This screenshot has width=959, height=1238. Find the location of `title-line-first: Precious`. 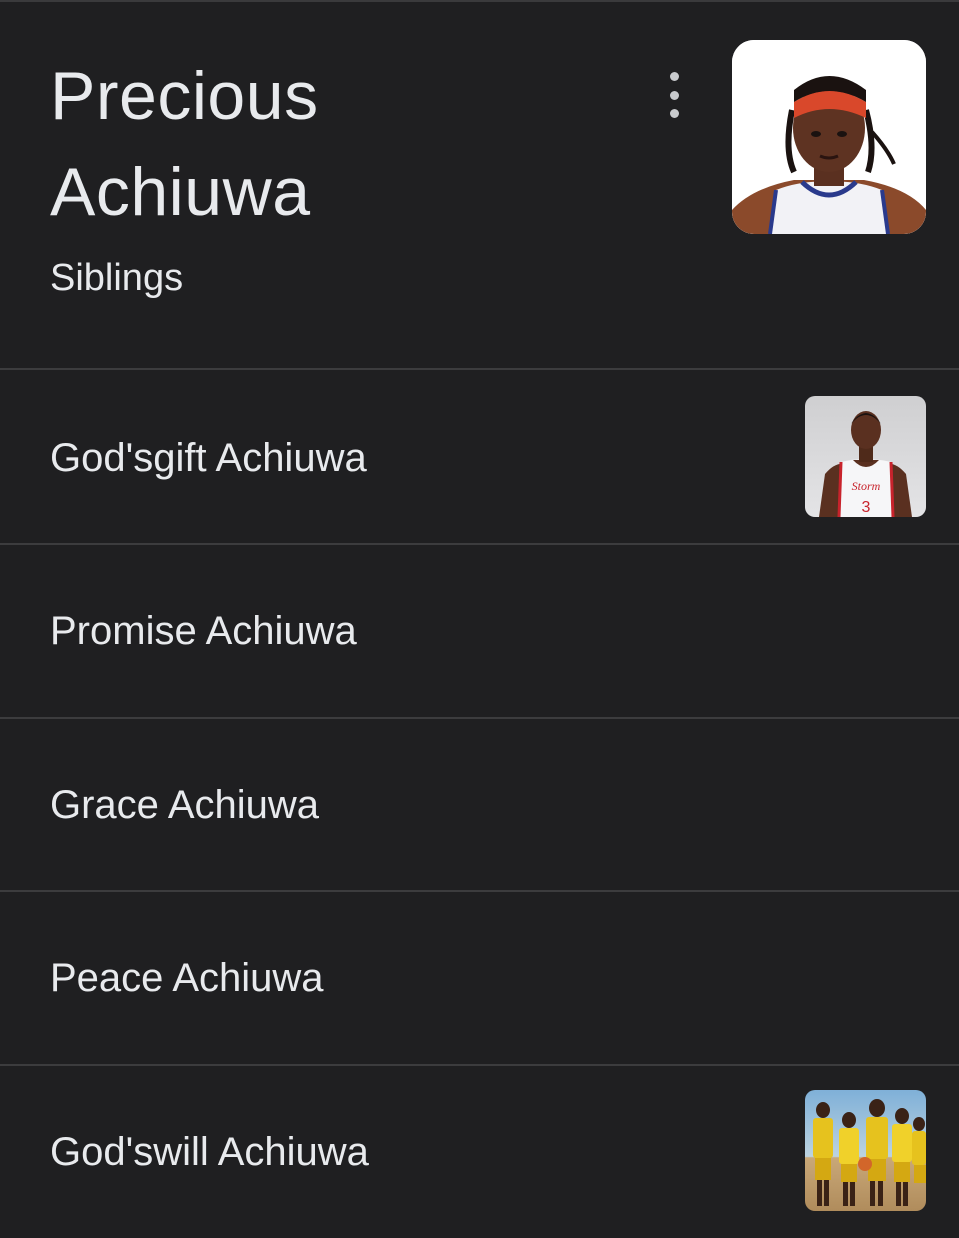

title-line-first: Precious is located at coordinates (184, 96).